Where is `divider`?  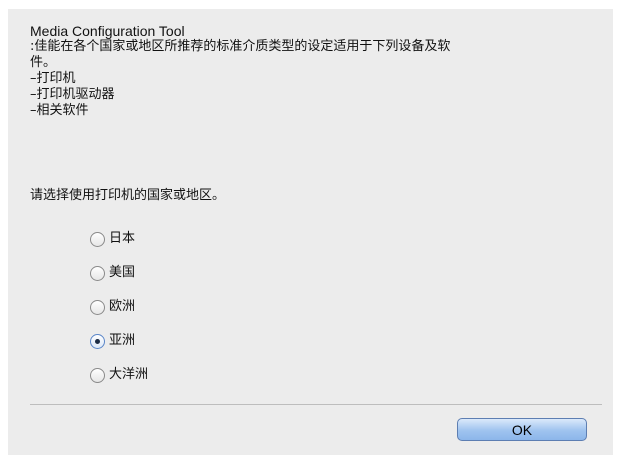 divider is located at coordinates (316, 404).